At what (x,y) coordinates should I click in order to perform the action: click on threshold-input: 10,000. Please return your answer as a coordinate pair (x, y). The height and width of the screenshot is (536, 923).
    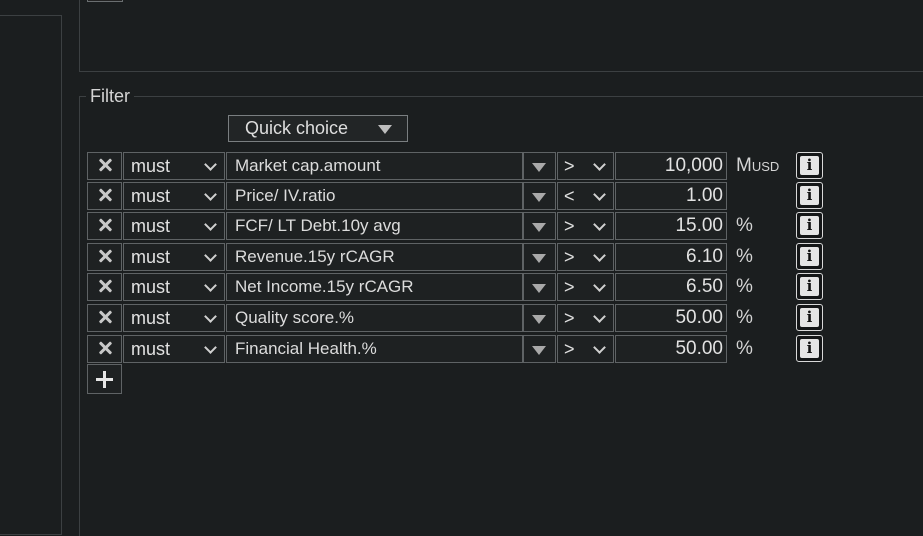
    Looking at the image, I should click on (671, 166).